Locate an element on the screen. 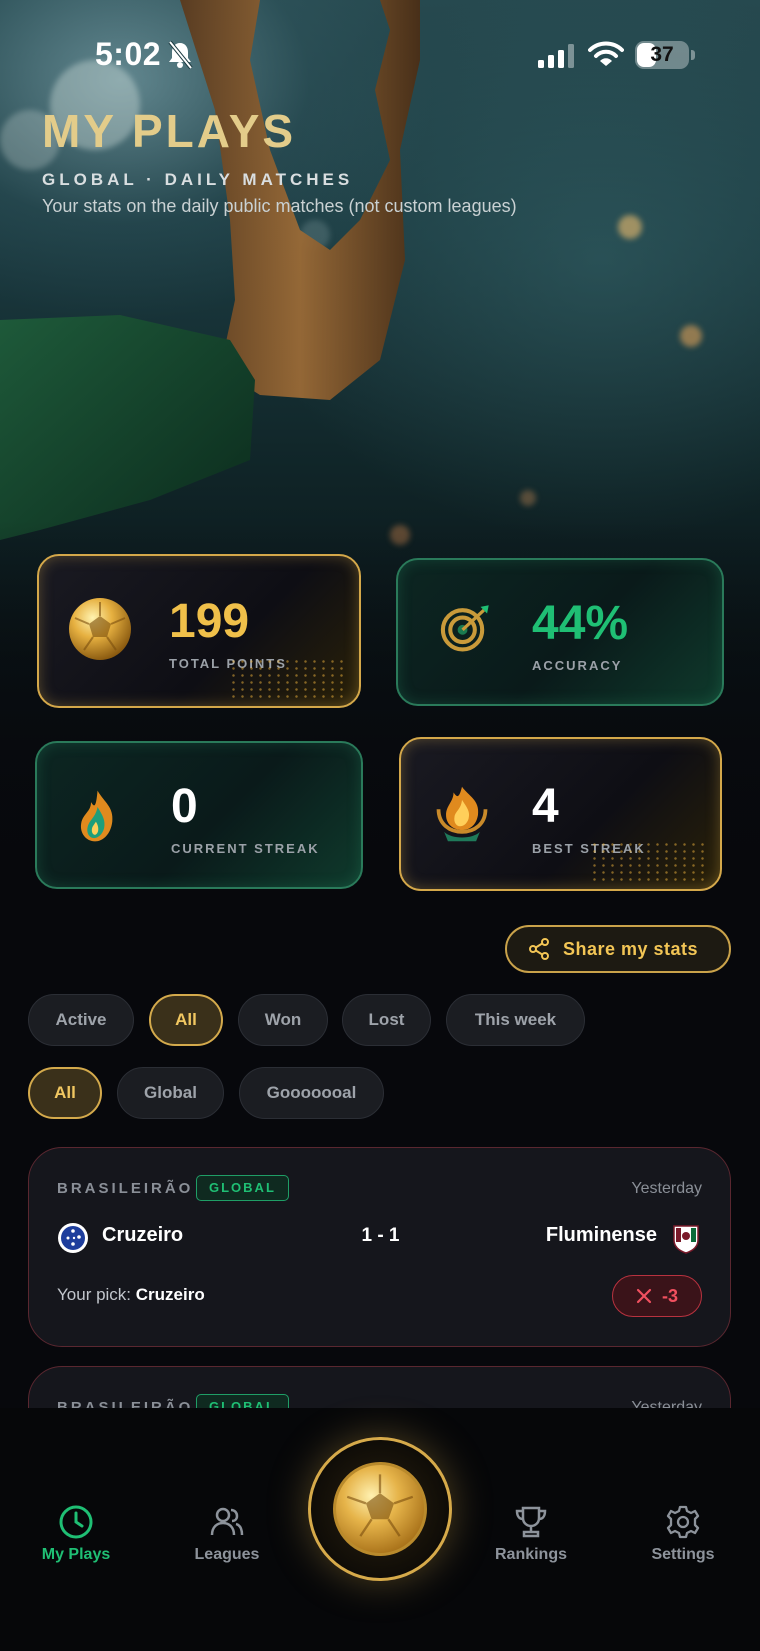 Image resolution: width=760 pixels, height=1651 pixels. bell-slash-icon is located at coordinates (180, 55).